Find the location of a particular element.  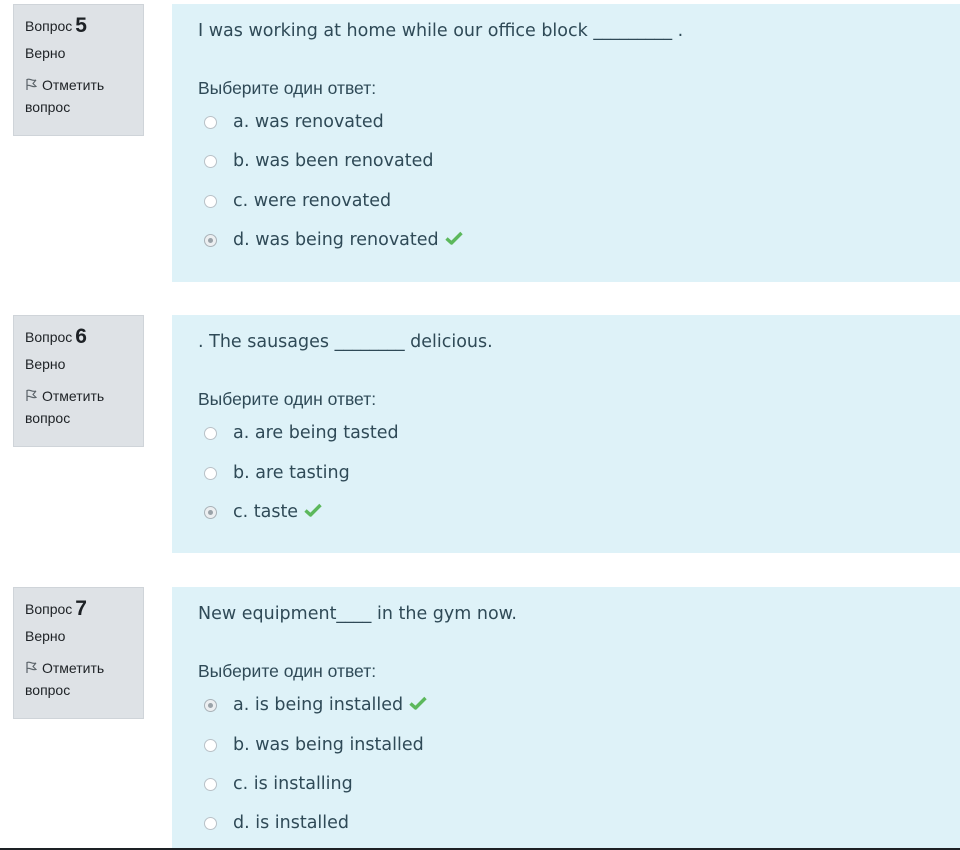

answer-option: b. are tasting is located at coordinates (277, 473).